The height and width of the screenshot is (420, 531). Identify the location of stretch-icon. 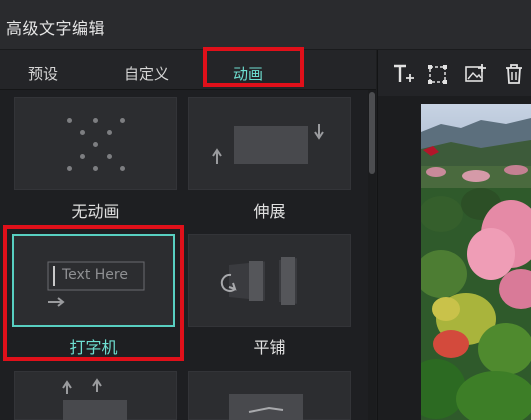
(268, 144).